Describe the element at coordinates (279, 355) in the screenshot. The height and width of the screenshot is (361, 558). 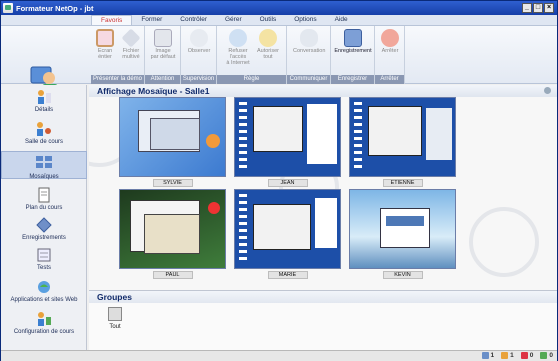
I see `status-bar: 1 1 0 0` at that location.